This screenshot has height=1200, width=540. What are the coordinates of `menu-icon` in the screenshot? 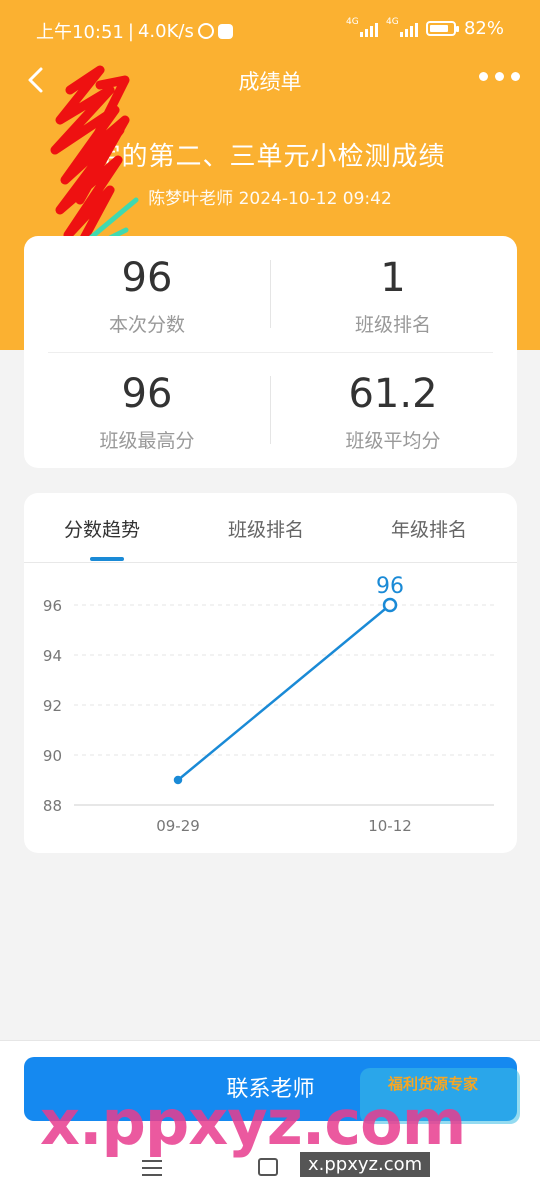 It's located at (152, 1170).